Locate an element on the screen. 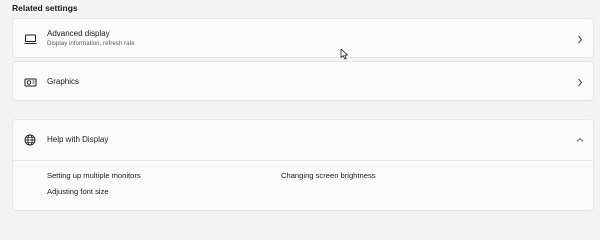 This screenshot has height=240, width=600. advanced-display-subtitle: Display information, refresh rate is located at coordinates (91, 43).